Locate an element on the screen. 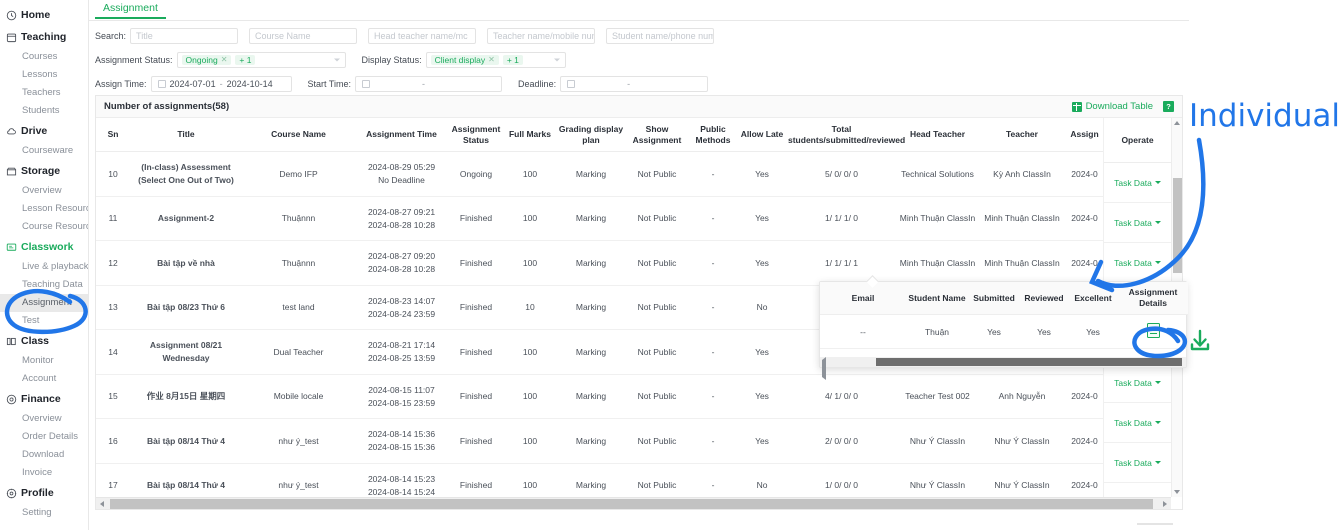 The height and width of the screenshot is (530, 1343). sidebar-item-storage-overview: Overview is located at coordinates (44, 191).